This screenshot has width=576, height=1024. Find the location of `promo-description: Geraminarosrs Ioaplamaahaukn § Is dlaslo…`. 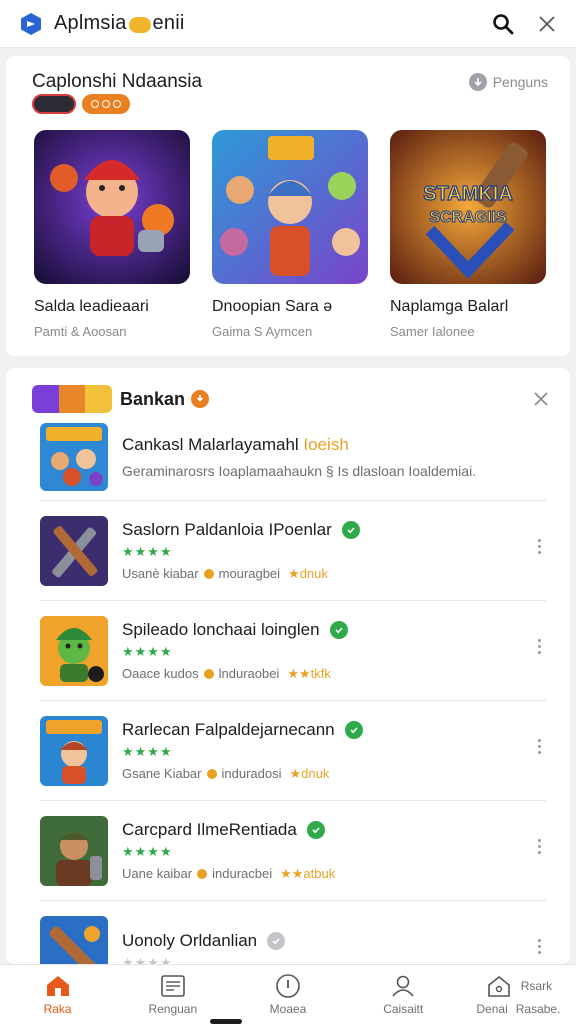

promo-description: Geraminarosrs Ioaplamaahaukn § Is dlaslo… is located at coordinates (299, 471).